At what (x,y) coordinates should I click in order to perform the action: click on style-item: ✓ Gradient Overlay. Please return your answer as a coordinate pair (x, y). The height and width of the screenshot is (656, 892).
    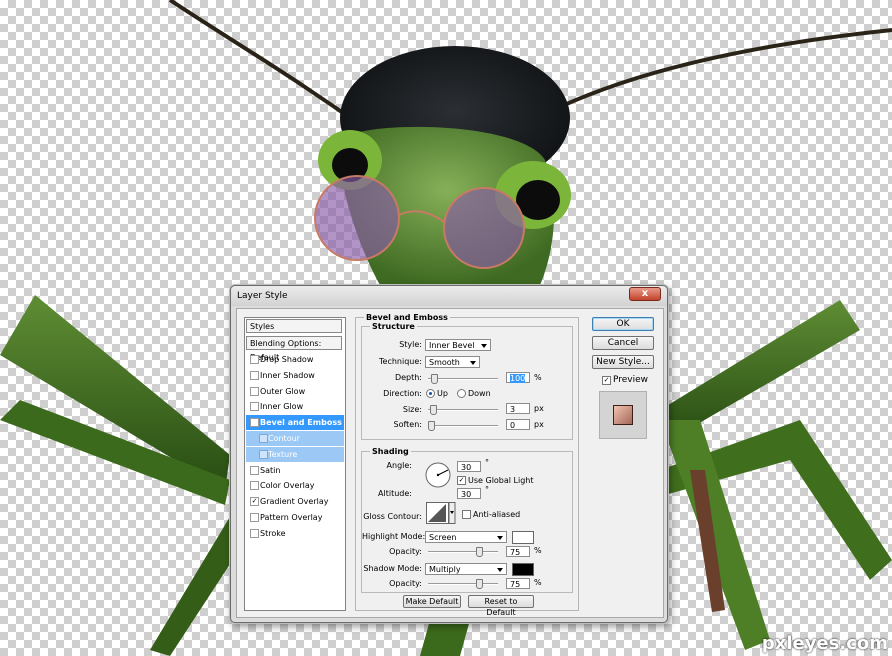
    Looking at the image, I should click on (295, 501).